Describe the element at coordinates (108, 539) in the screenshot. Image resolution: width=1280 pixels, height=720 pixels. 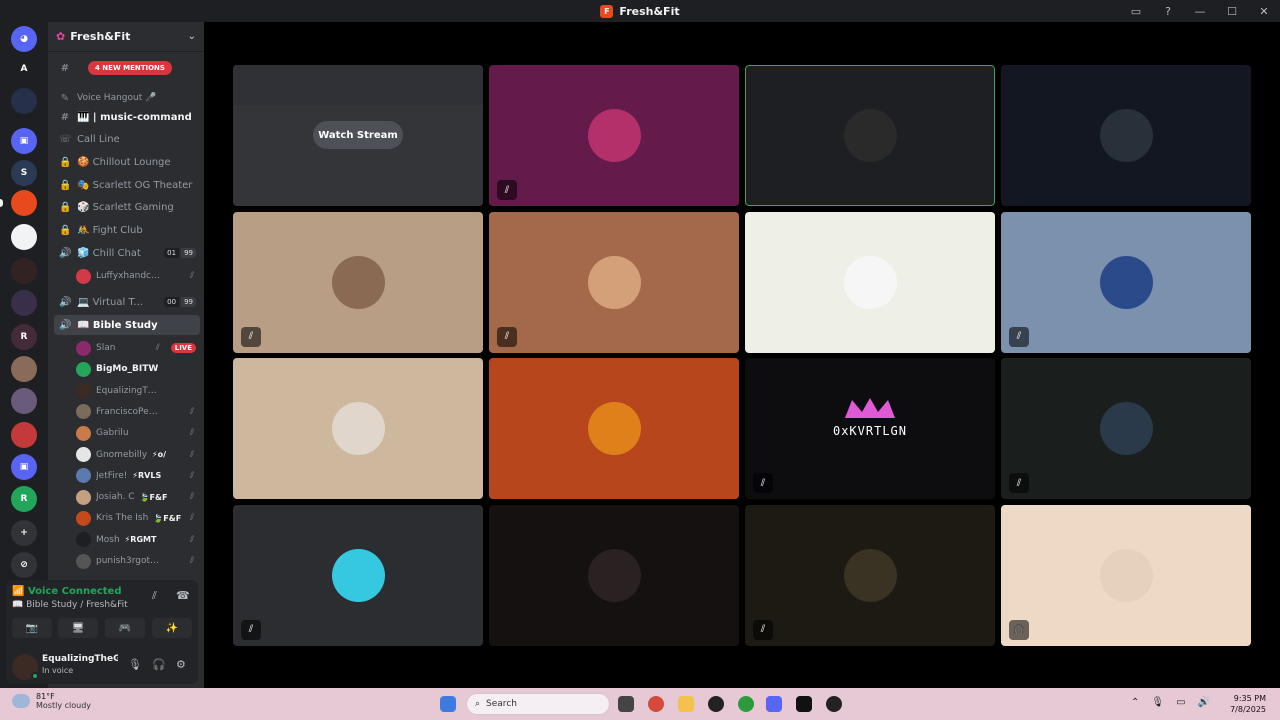
I see `voice-user-name: Mosh` at that location.